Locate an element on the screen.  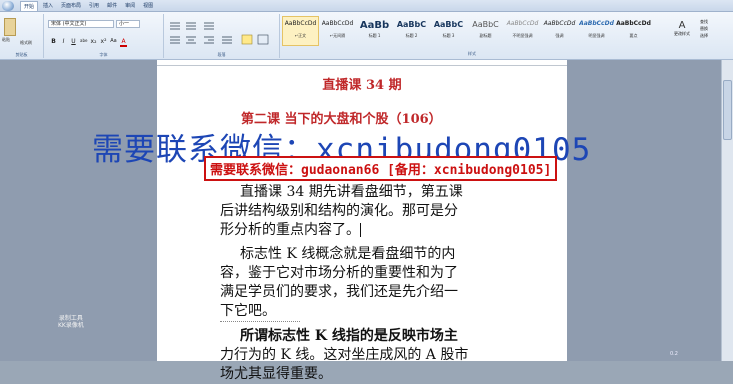
font-name-select: 宋体 (中文正文) is located at coordinates (81, 24).